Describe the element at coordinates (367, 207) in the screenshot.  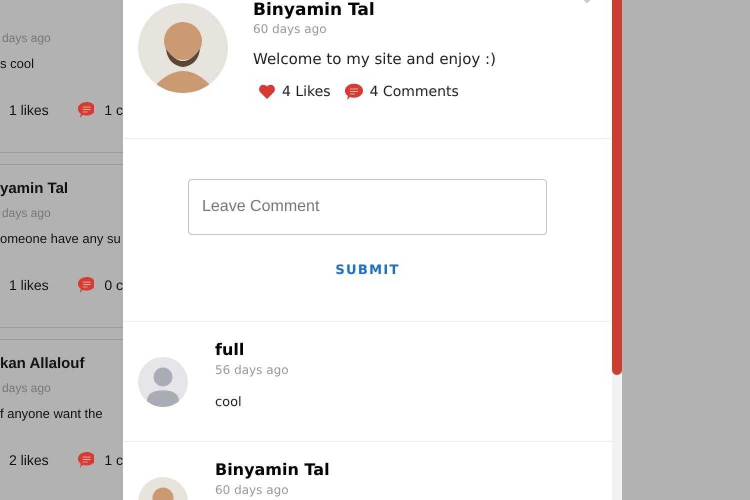
I see `comment-field: Leave Comment` at that location.